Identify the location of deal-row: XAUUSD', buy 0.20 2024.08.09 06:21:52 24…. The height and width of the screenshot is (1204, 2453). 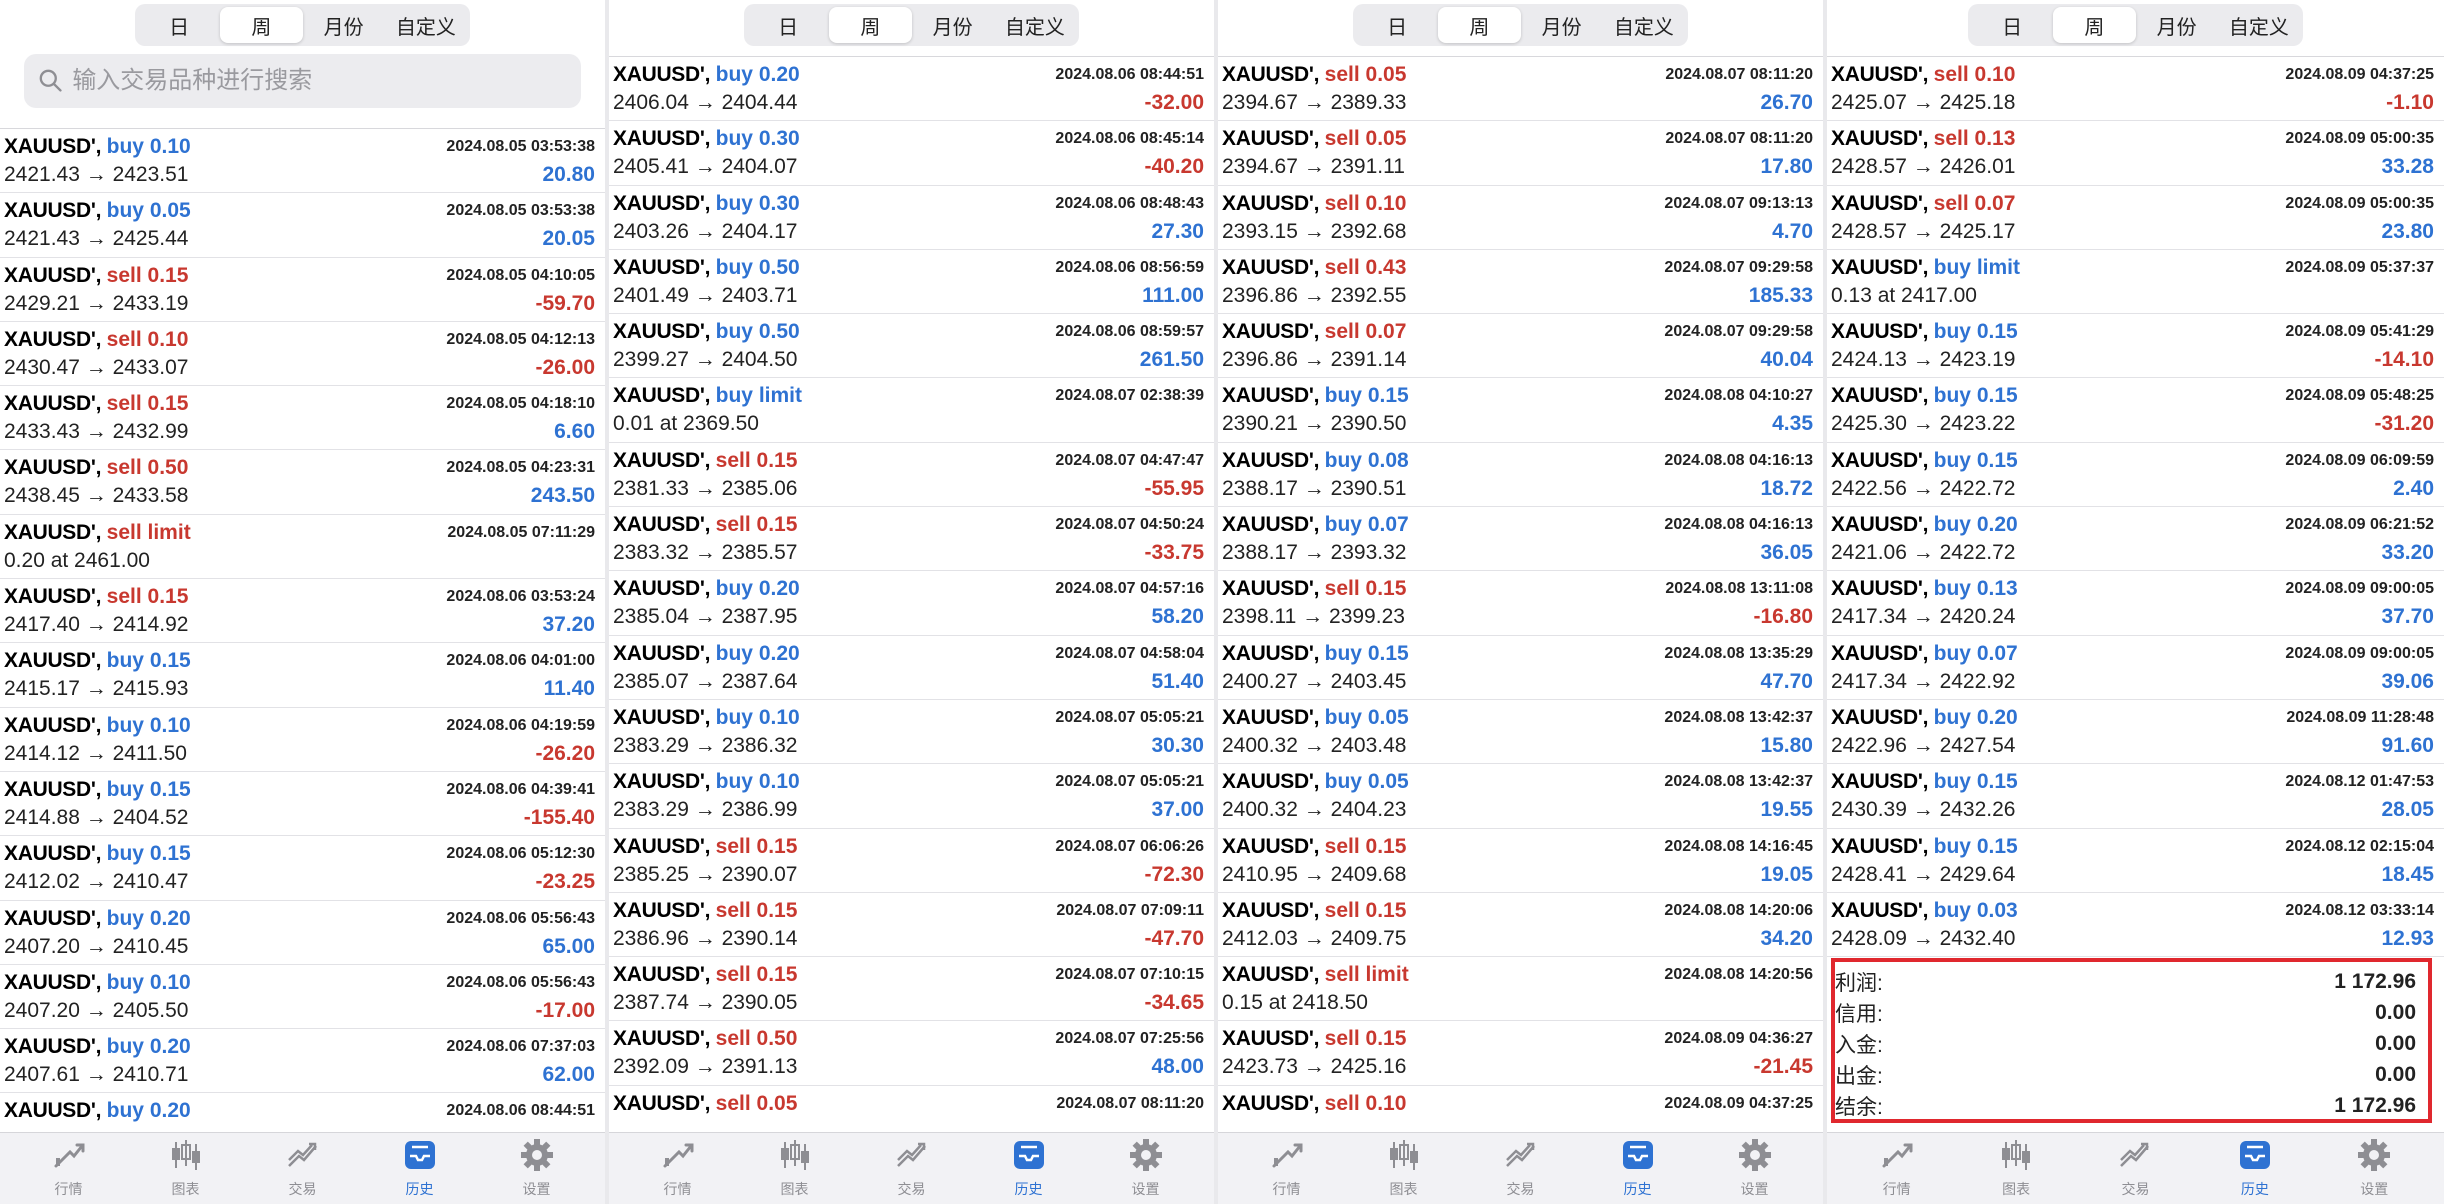
(2135, 539).